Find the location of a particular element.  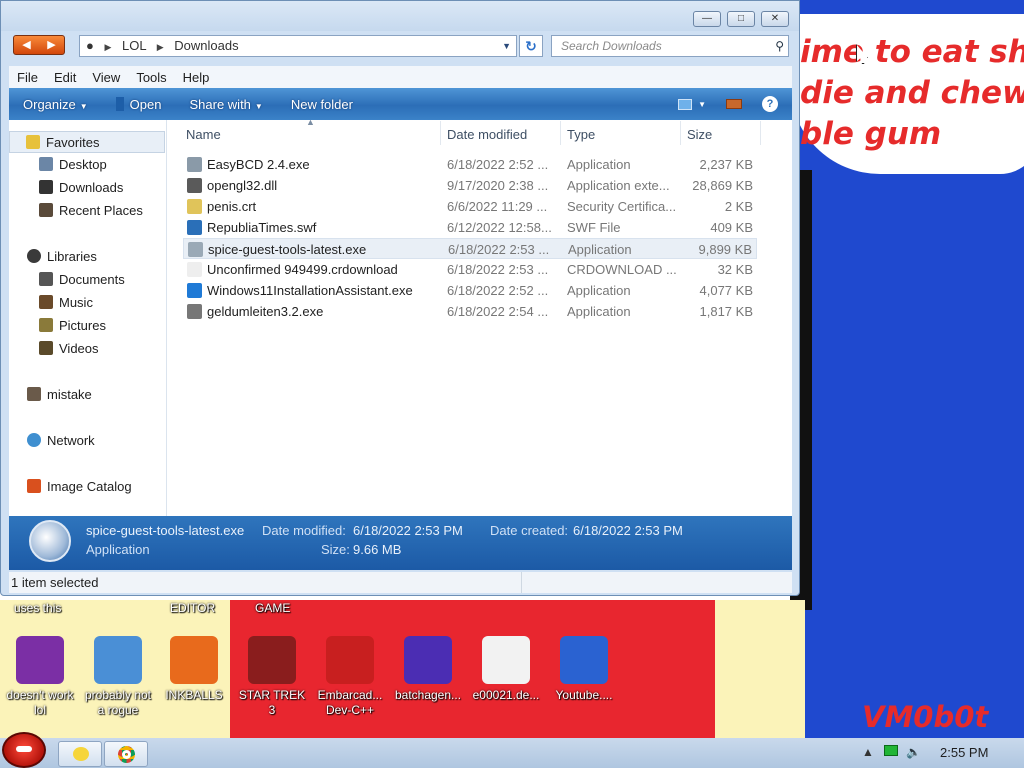

taskbar-clock: 2:55 PM is located at coordinates (964, 752).